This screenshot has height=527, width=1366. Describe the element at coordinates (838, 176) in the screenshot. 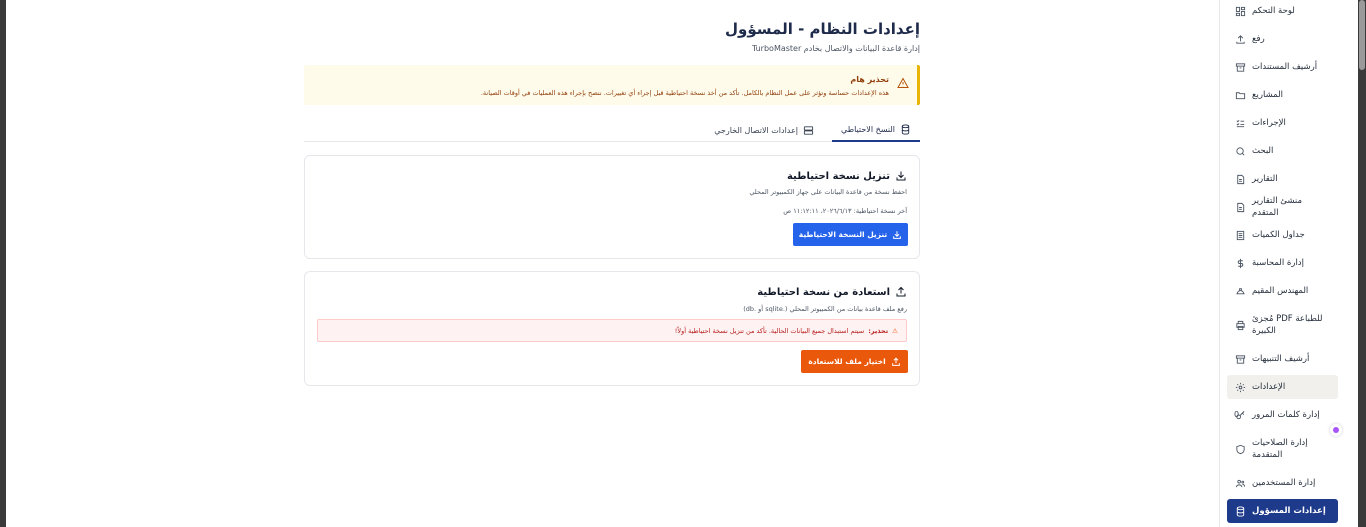

I see `card-title-text: تنزيل نسخة احتياطية` at that location.